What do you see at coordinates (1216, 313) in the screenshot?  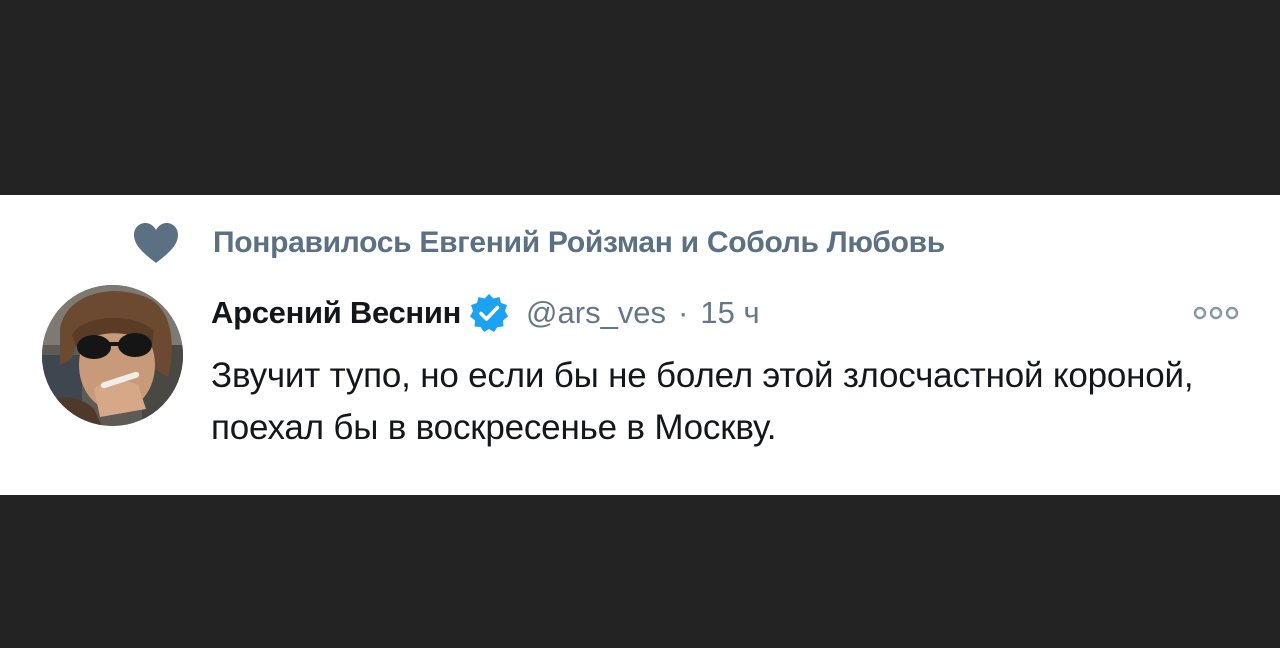 I see `more-options-icon` at bounding box center [1216, 313].